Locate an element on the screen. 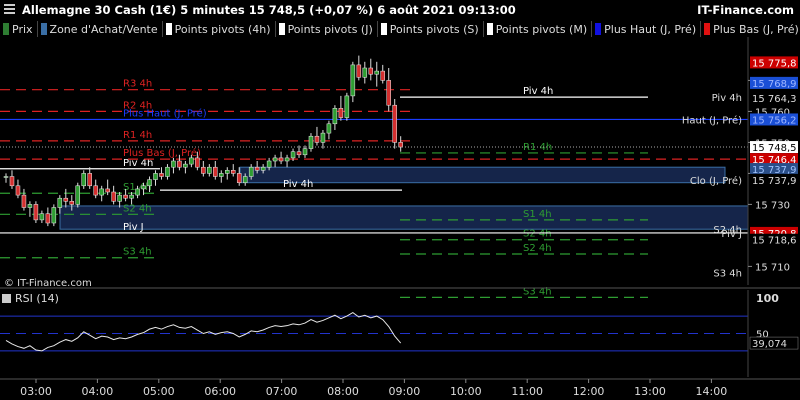  price-box-label: 15 737,9 is located at coordinates (774, 181).